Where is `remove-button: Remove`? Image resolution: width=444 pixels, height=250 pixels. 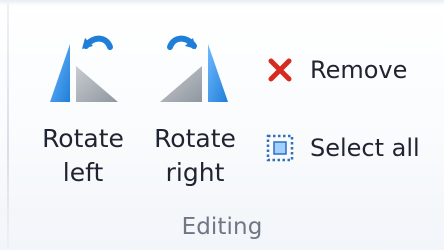 remove-button: Remove is located at coordinates (350, 70).